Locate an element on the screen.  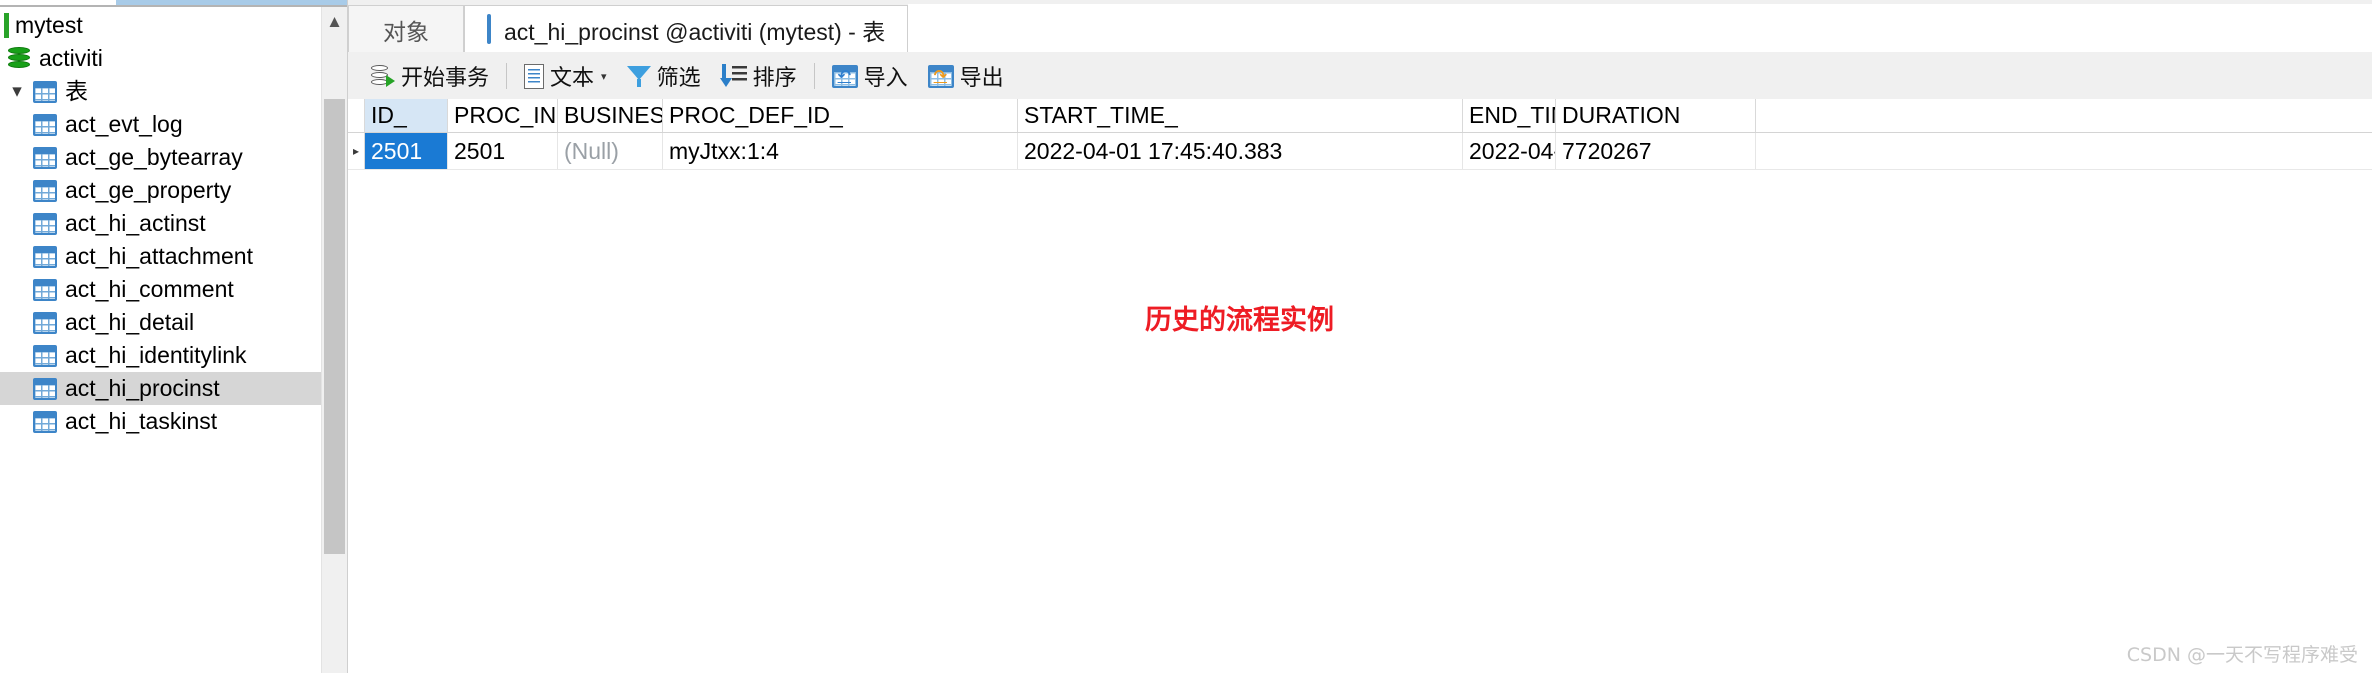
filter-funnel-icon is located at coordinates (638, 76).